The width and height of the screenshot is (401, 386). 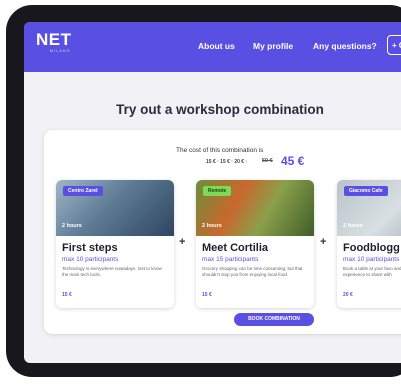 What do you see at coordinates (369, 208) in the screenshot?
I see `workshop-image: Giacomo Cafe 2 hours` at bounding box center [369, 208].